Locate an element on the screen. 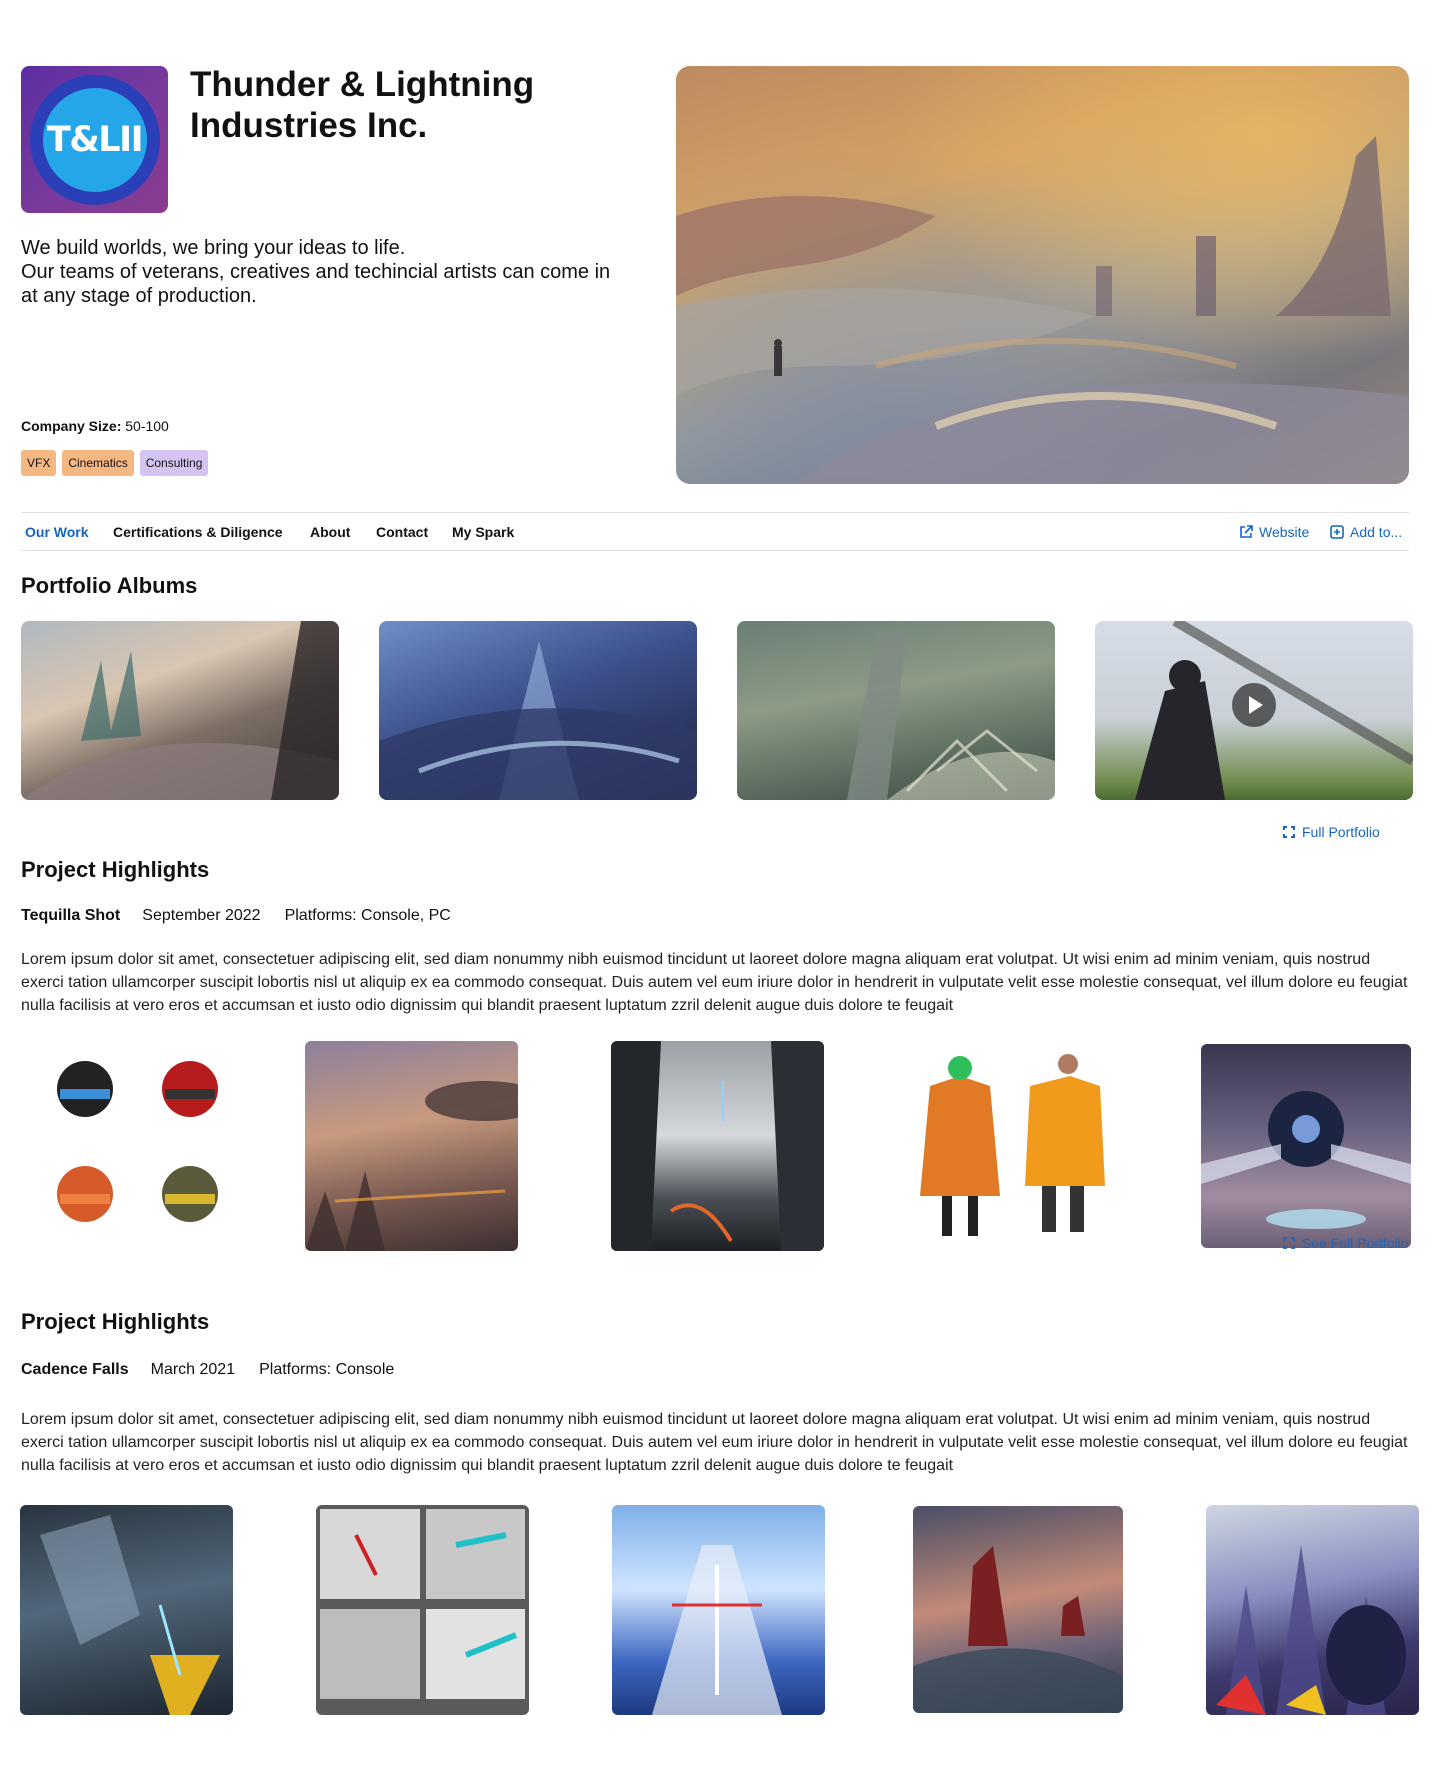 This screenshot has height=1780, width=1440. coat-art is located at coordinates (1012, 1145).